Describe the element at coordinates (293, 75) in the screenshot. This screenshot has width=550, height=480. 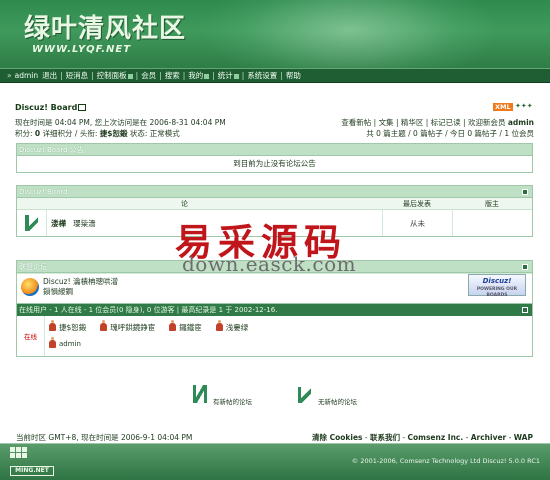
I see `nav-help: 帮助` at that location.